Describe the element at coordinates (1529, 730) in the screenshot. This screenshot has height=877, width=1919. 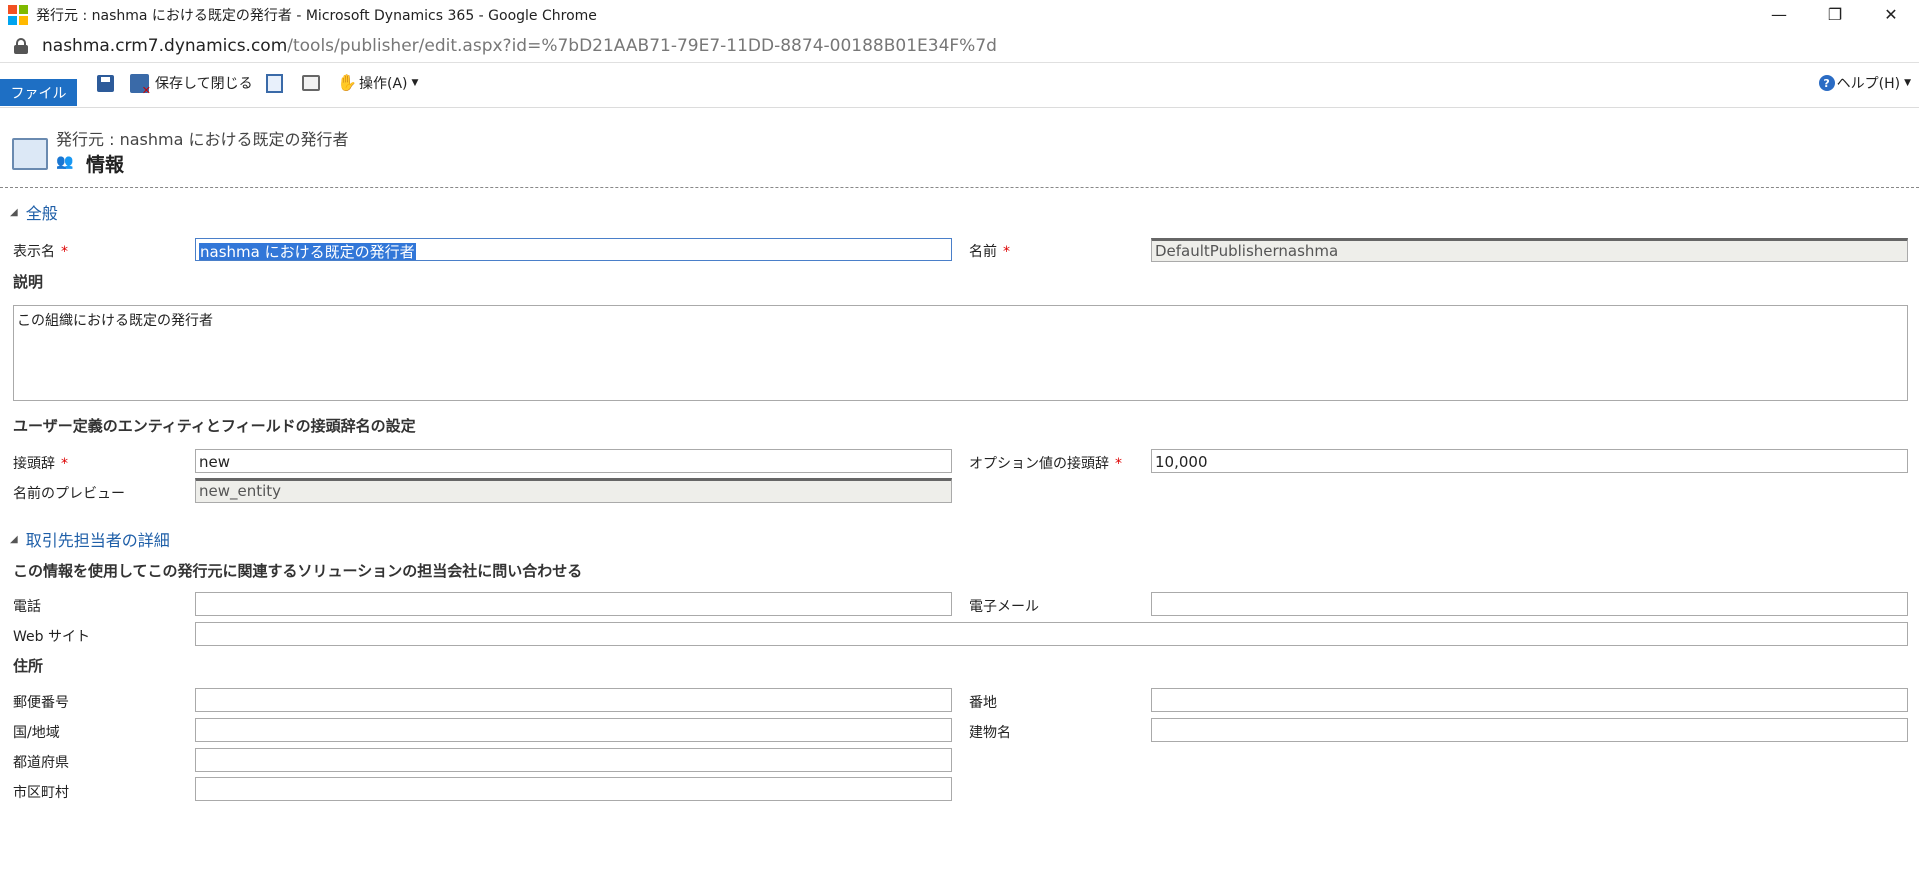
I see `building-input` at that location.